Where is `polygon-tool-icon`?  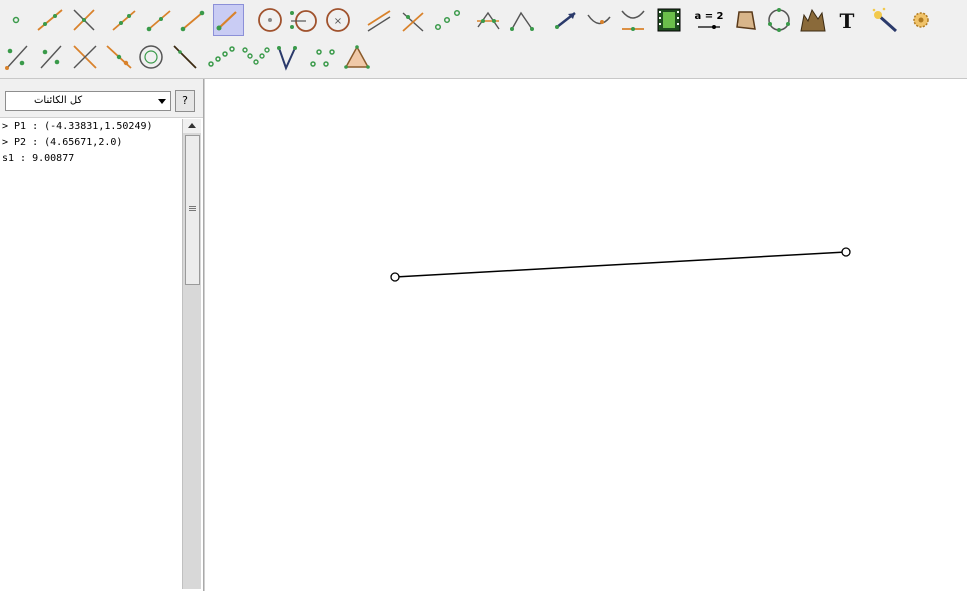
polygon-tool-icon is located at coordinates (746, 20).